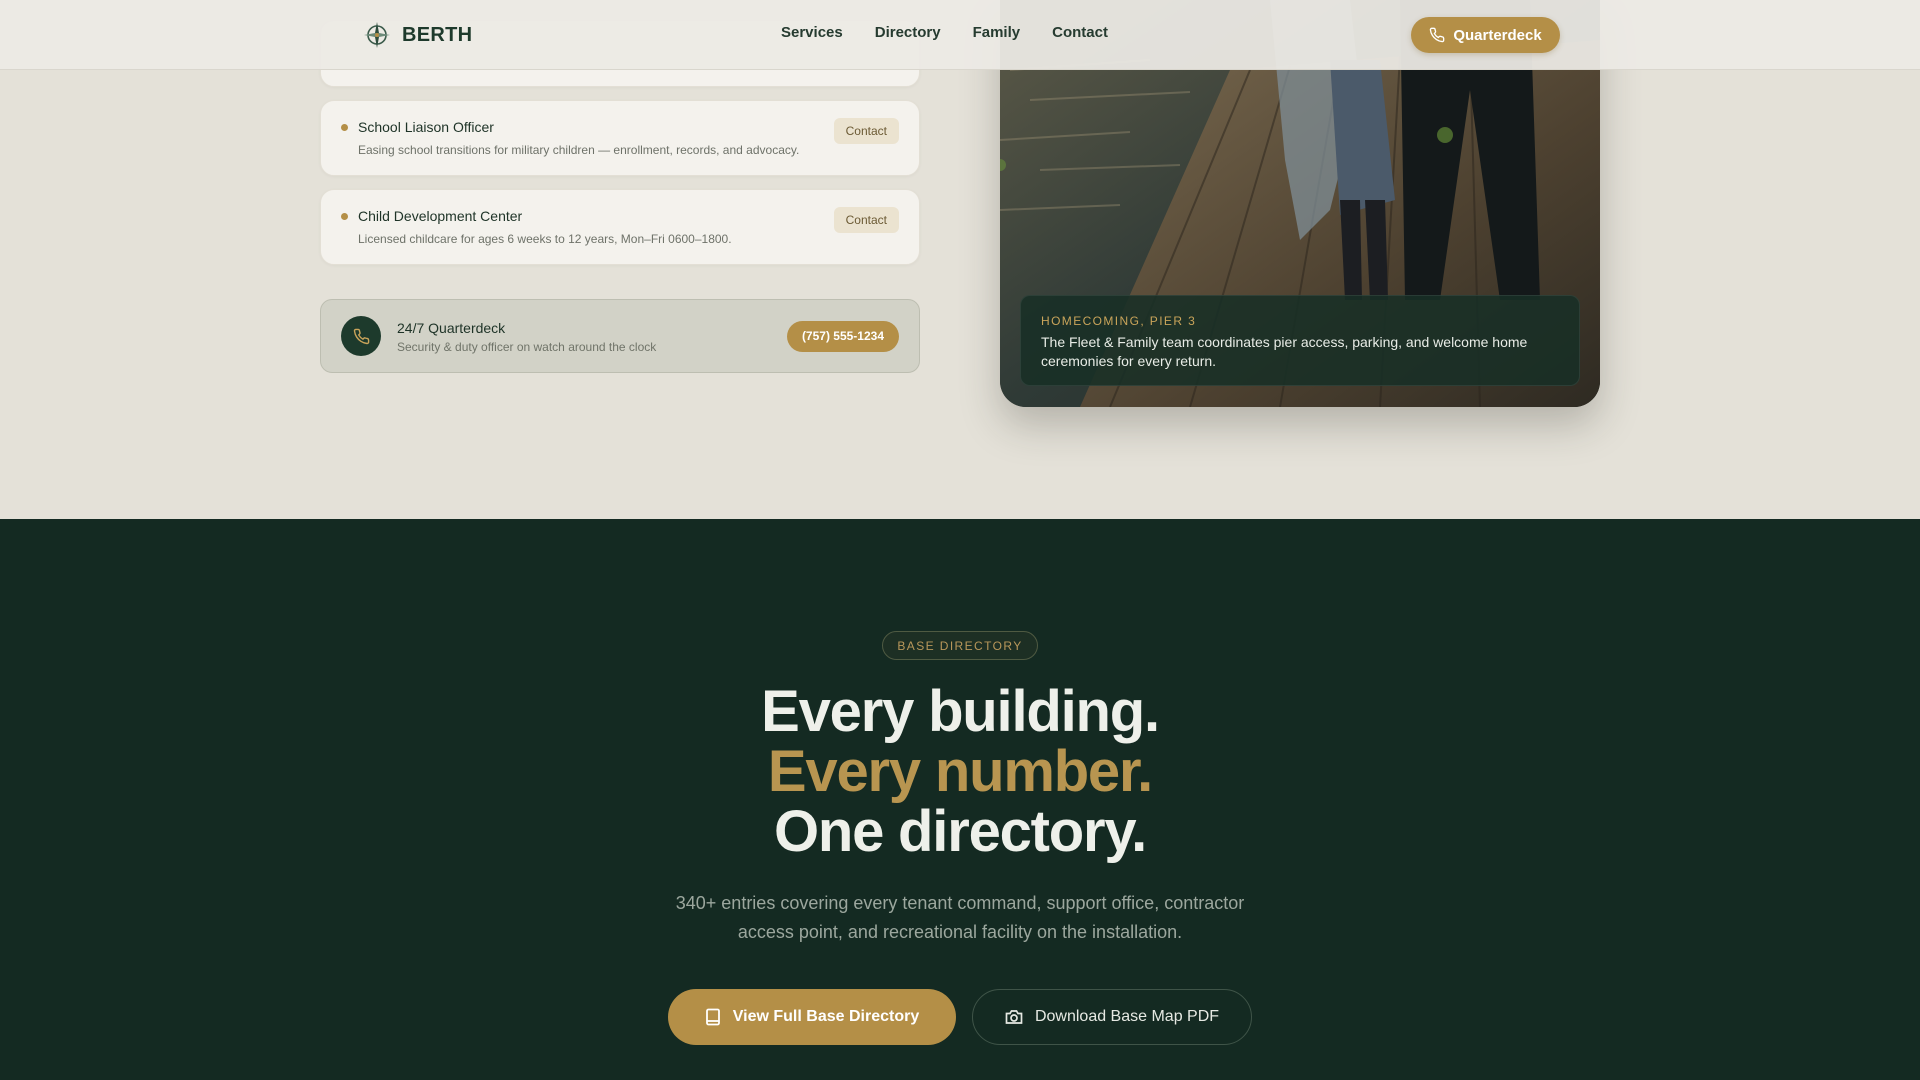 The height and width of the screenshot is (1080, 1920). What do you see at coordinates (960, 711) in the screenshot?
I see `headline-line-1: Every building.` at bounding box center [960, 711].